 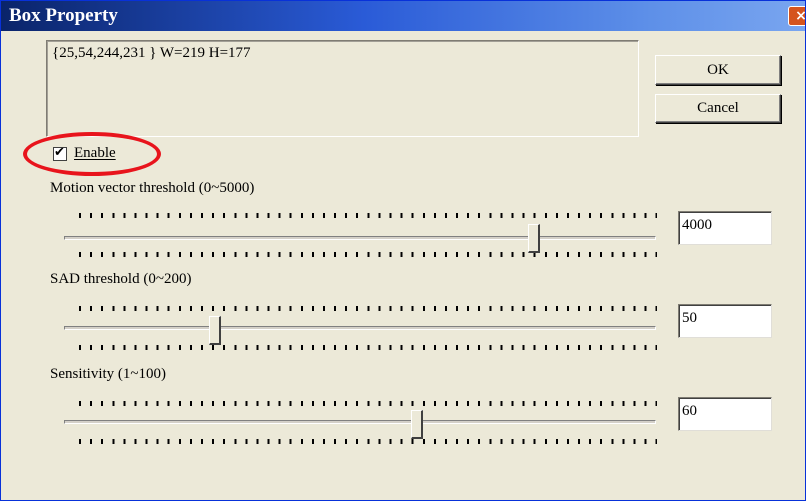 What do you see at coordinates (534, 238) in the screenshot?
I see `motion-vector-thumb` at bounding box center [534, 238].